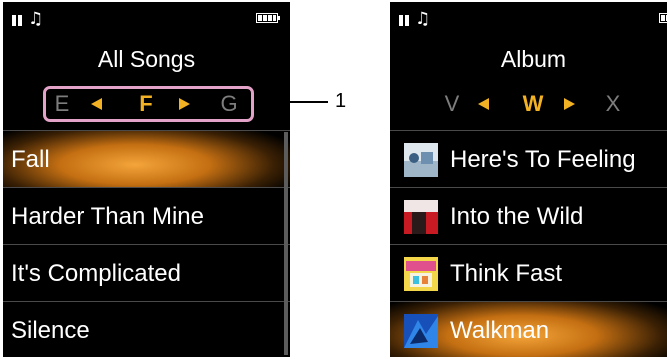  I want to click on list-item: It's Complicated, so click(146, 272).